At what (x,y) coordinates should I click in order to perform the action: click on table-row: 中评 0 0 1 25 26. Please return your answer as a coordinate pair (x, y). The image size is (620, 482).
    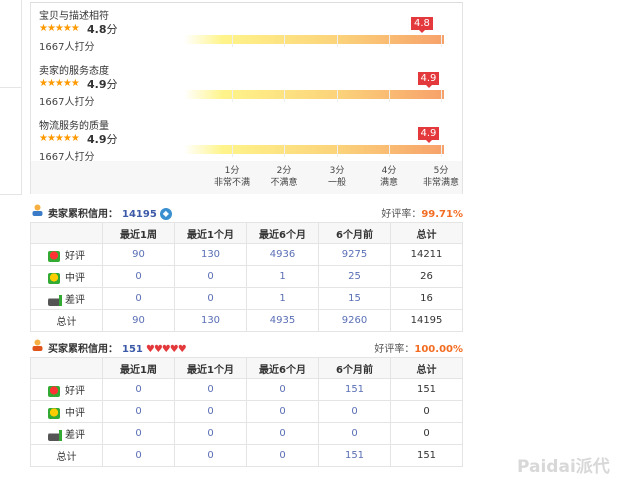
    Looking at the image, I should click on (246, 276).